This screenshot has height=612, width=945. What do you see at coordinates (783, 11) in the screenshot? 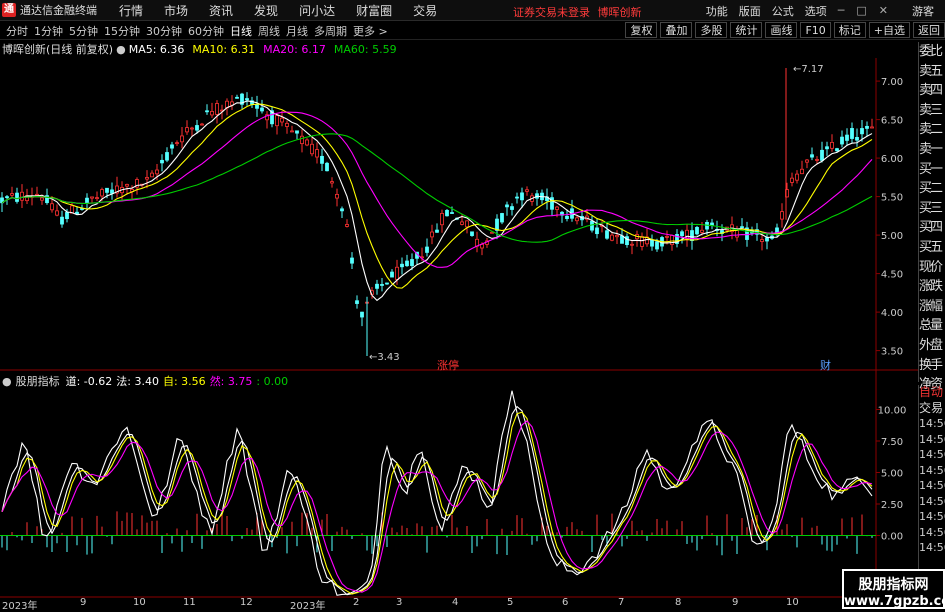
I see `menu-formula: 公式` at bounding box center [783, 11].